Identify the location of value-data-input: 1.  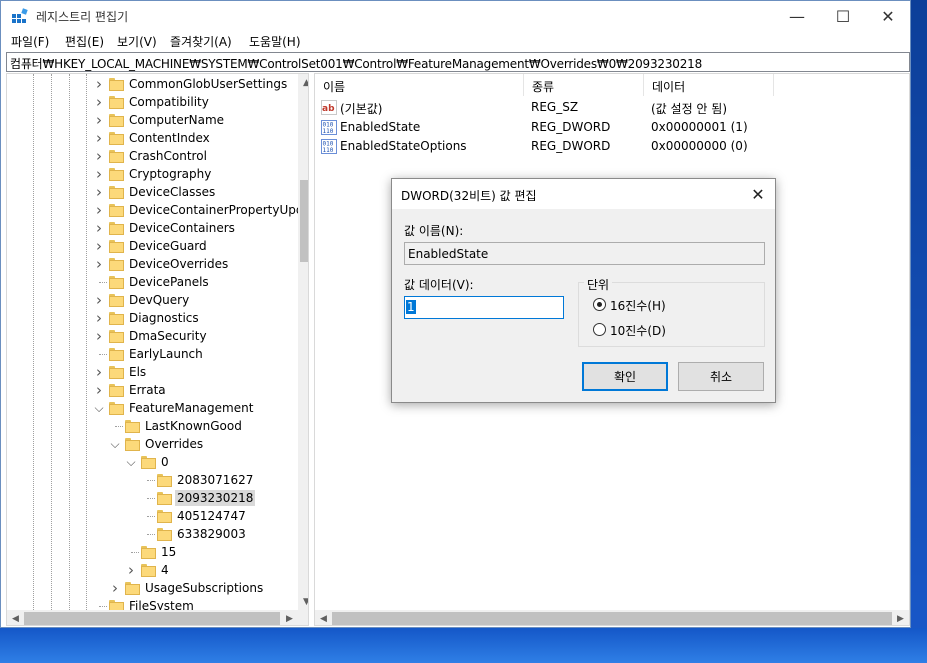
(484, 307).